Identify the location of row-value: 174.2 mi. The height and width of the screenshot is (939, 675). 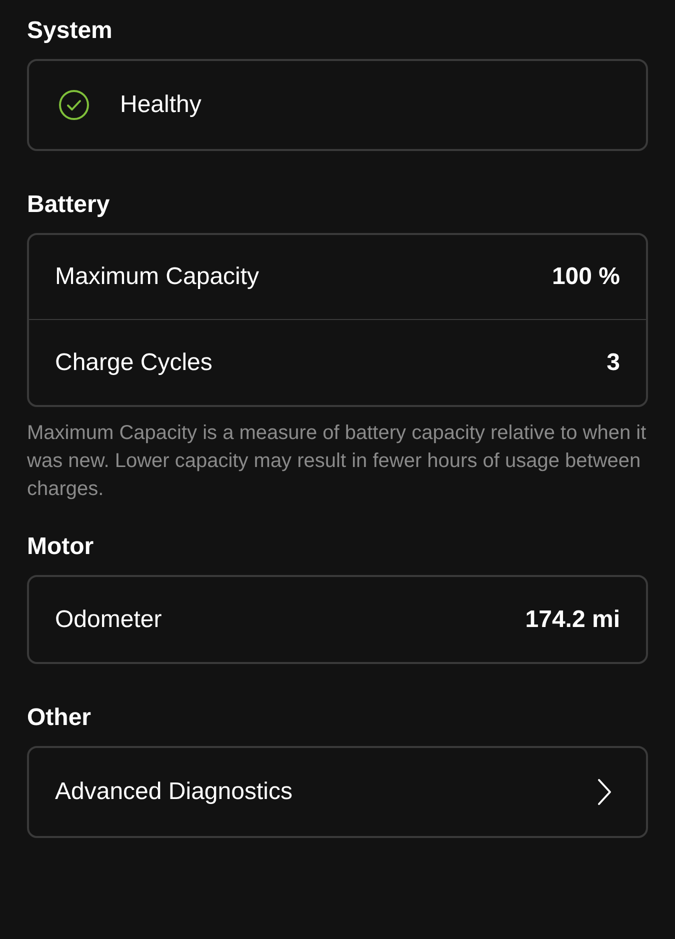
(572, 619).